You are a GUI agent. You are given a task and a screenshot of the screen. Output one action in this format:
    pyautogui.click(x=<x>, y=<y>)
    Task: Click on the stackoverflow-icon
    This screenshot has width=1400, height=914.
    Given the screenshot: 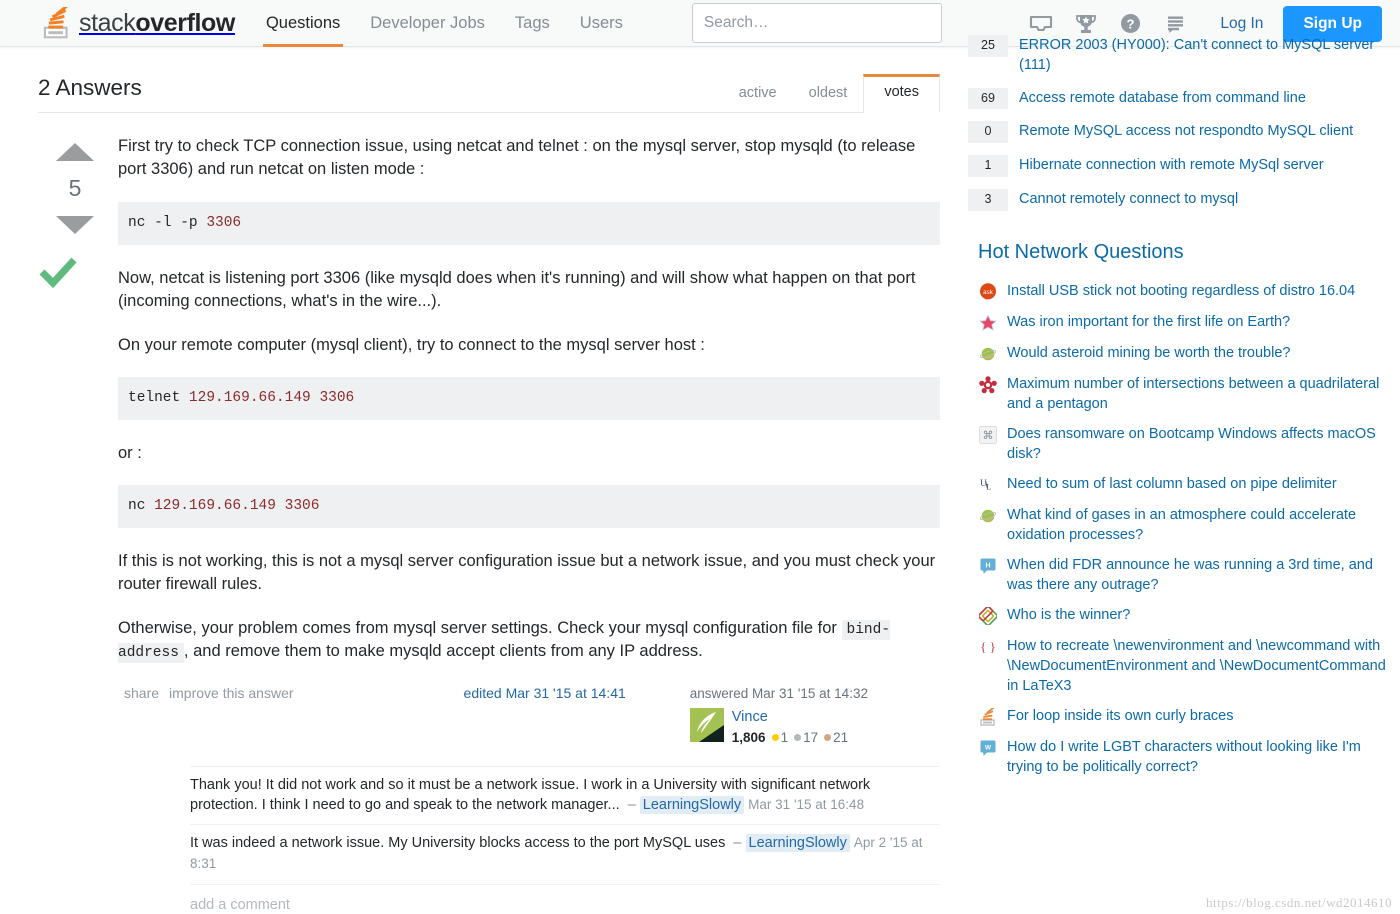 What is the action you would take?
    pyautogui.click(x=988, y=717)
    